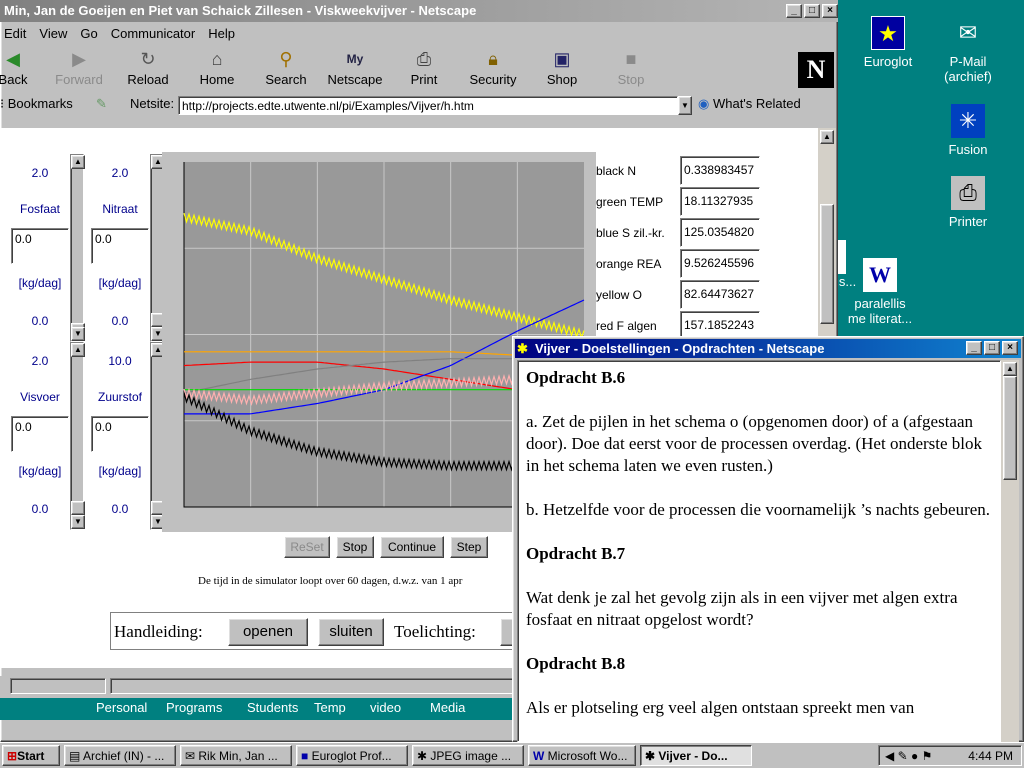 The height and width of the screenshot is (768, 1024). Describe the element at coordinates (40, 173) in the screenshot. I see `fosfaat-max: 2.0` at that location.